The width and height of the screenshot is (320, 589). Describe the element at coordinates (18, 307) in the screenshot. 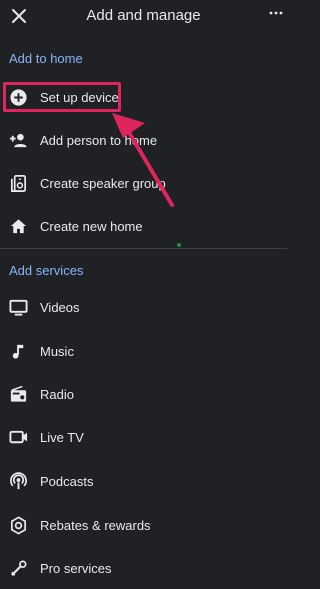

I see `monitor-icon` at that location.